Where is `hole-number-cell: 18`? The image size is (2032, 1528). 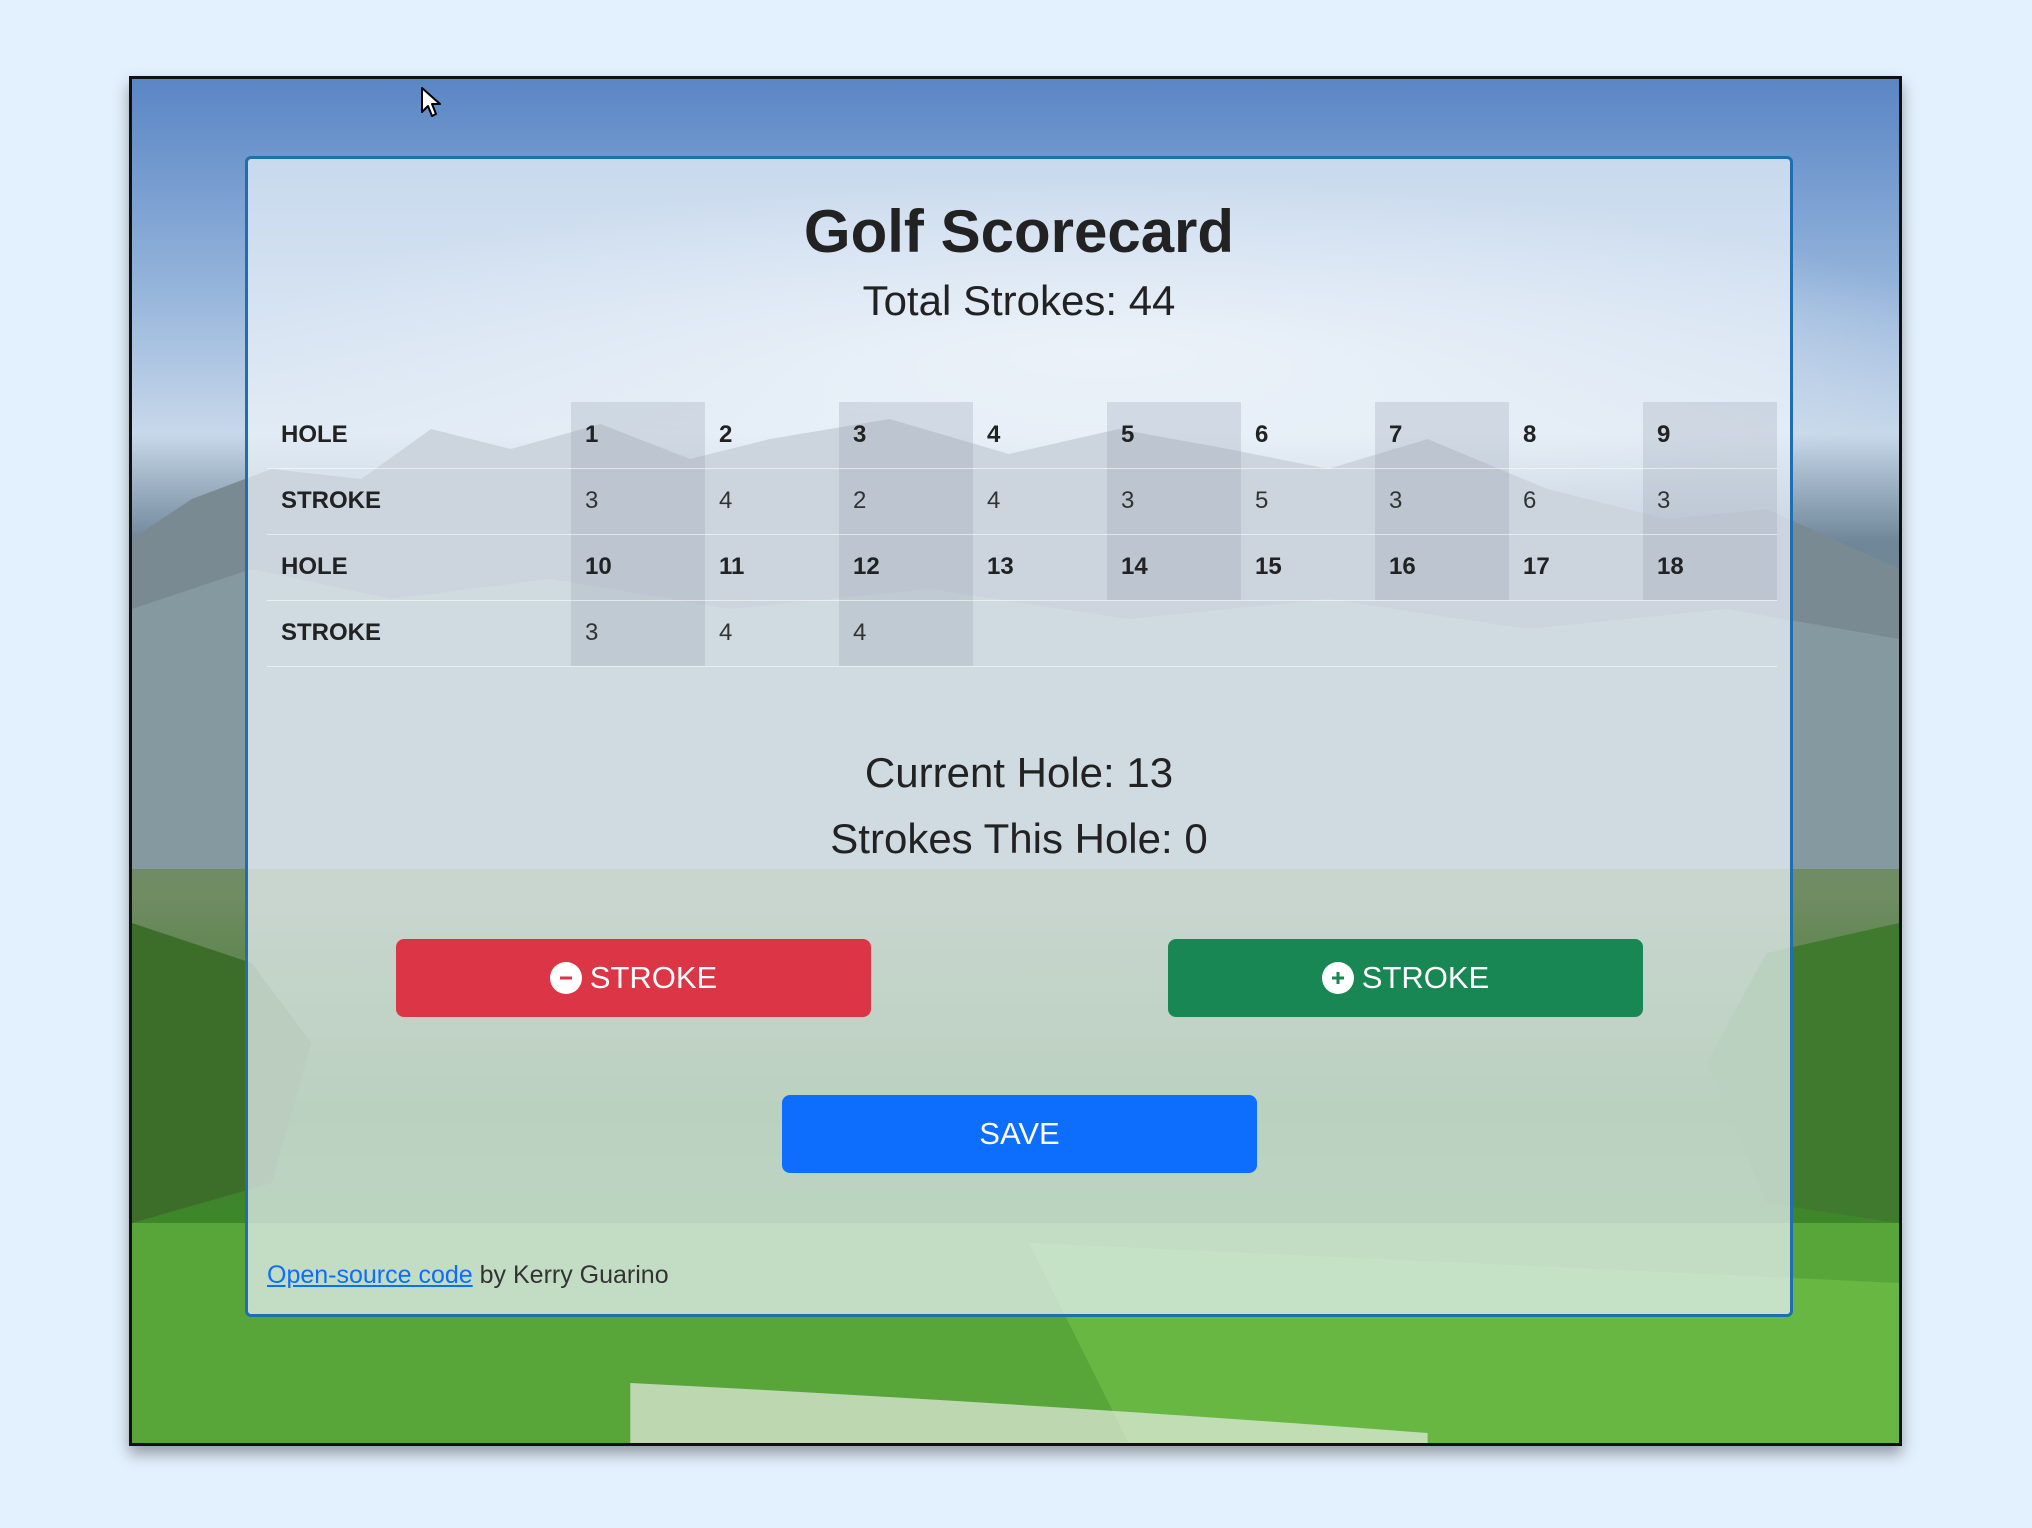 hole-number-cell: 18 is located at coordinates (1710, 567).